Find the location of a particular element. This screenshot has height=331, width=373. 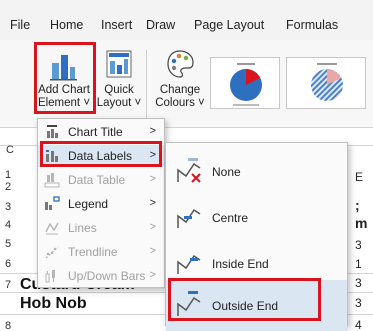

highlight-outside-end is located at coordinates (244, 299).